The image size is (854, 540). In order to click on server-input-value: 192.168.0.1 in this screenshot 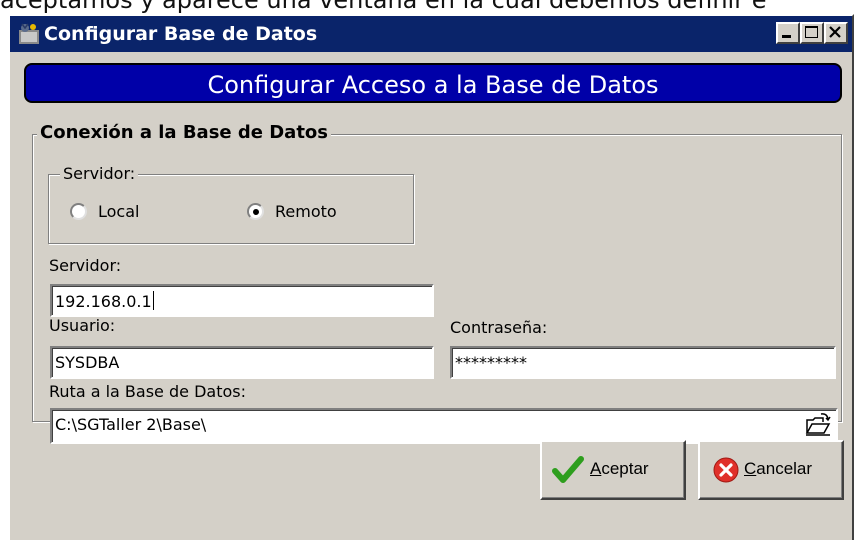, I will do `click(103, 301)`.